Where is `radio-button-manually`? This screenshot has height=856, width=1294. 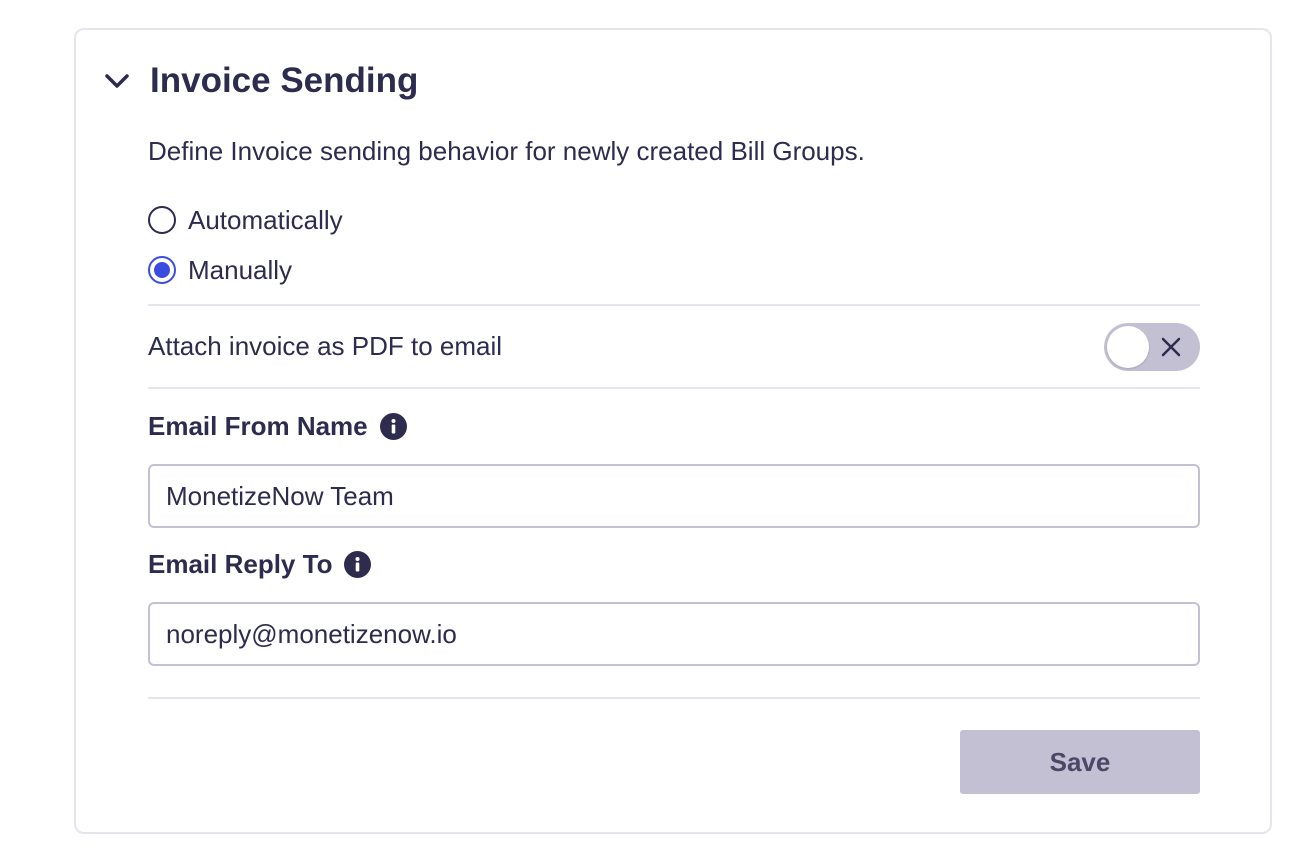 radio-button-manually is located at coordinates (162, 270).